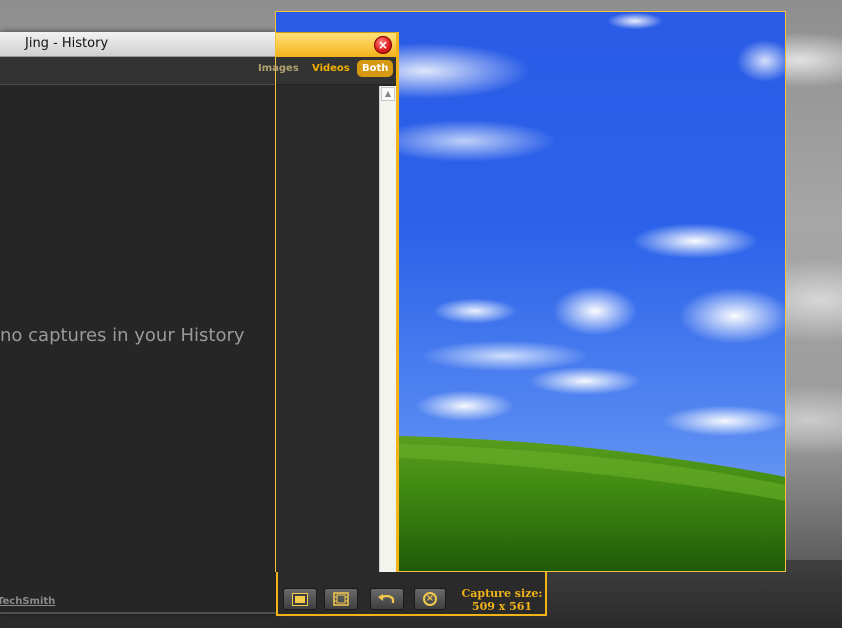  Describe the element at coordinates (27, 601) in the screenshot. I see `techsmith-link: TechSmith` at that location.